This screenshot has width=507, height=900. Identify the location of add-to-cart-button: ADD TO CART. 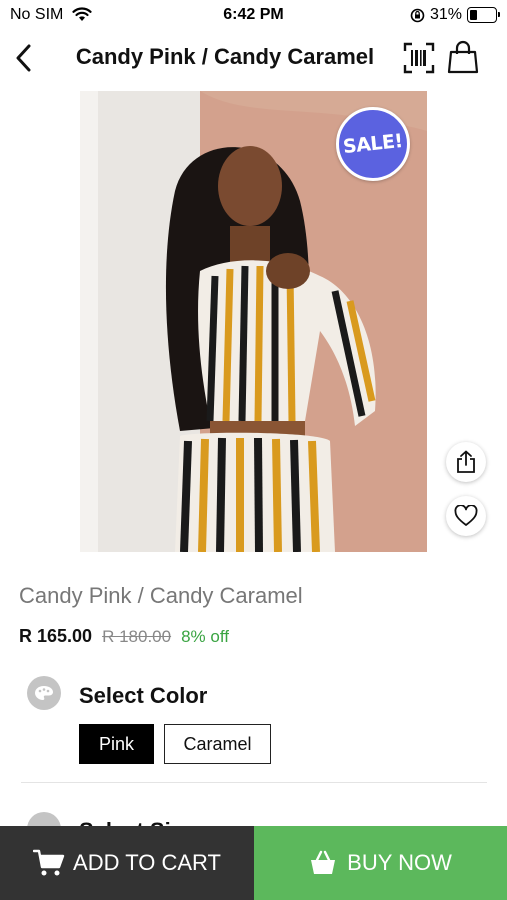
(127, 863).